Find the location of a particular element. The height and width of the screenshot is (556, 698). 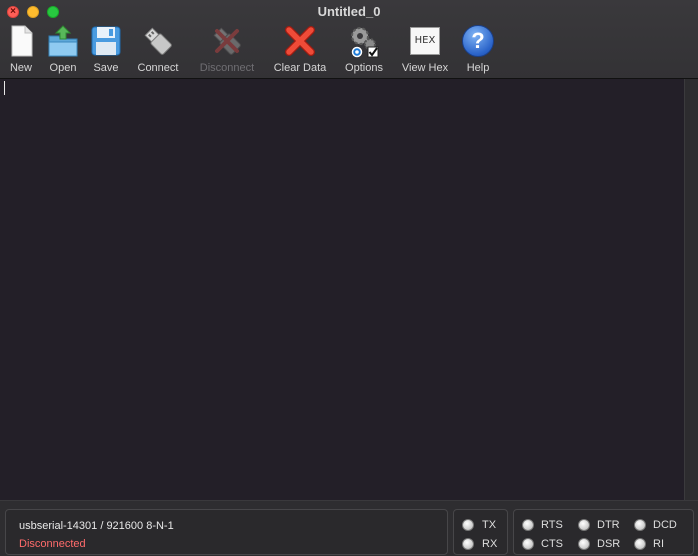

cts-label: CTS is located at coordinates (552, 544).